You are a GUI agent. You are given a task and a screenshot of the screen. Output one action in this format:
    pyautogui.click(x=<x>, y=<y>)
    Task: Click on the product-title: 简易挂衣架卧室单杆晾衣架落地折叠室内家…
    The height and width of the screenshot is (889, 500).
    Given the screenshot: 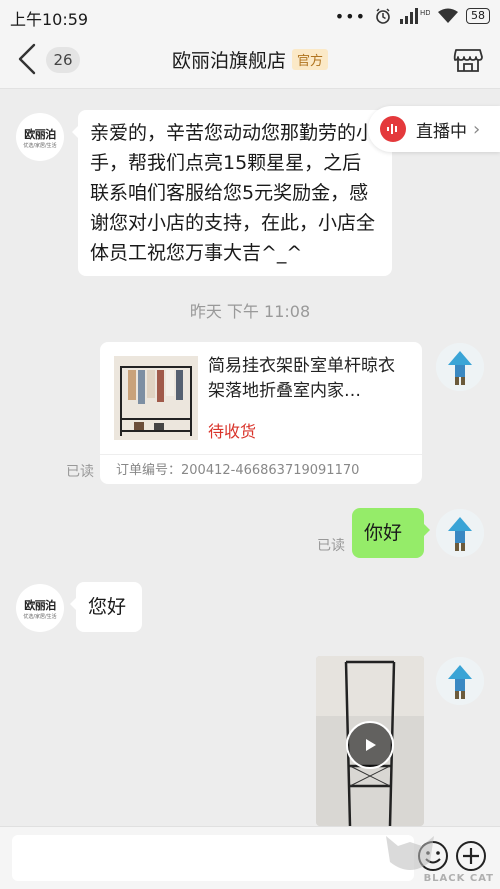 What is the action you would take?
    pyautogui.click(x=306, y=379)
    